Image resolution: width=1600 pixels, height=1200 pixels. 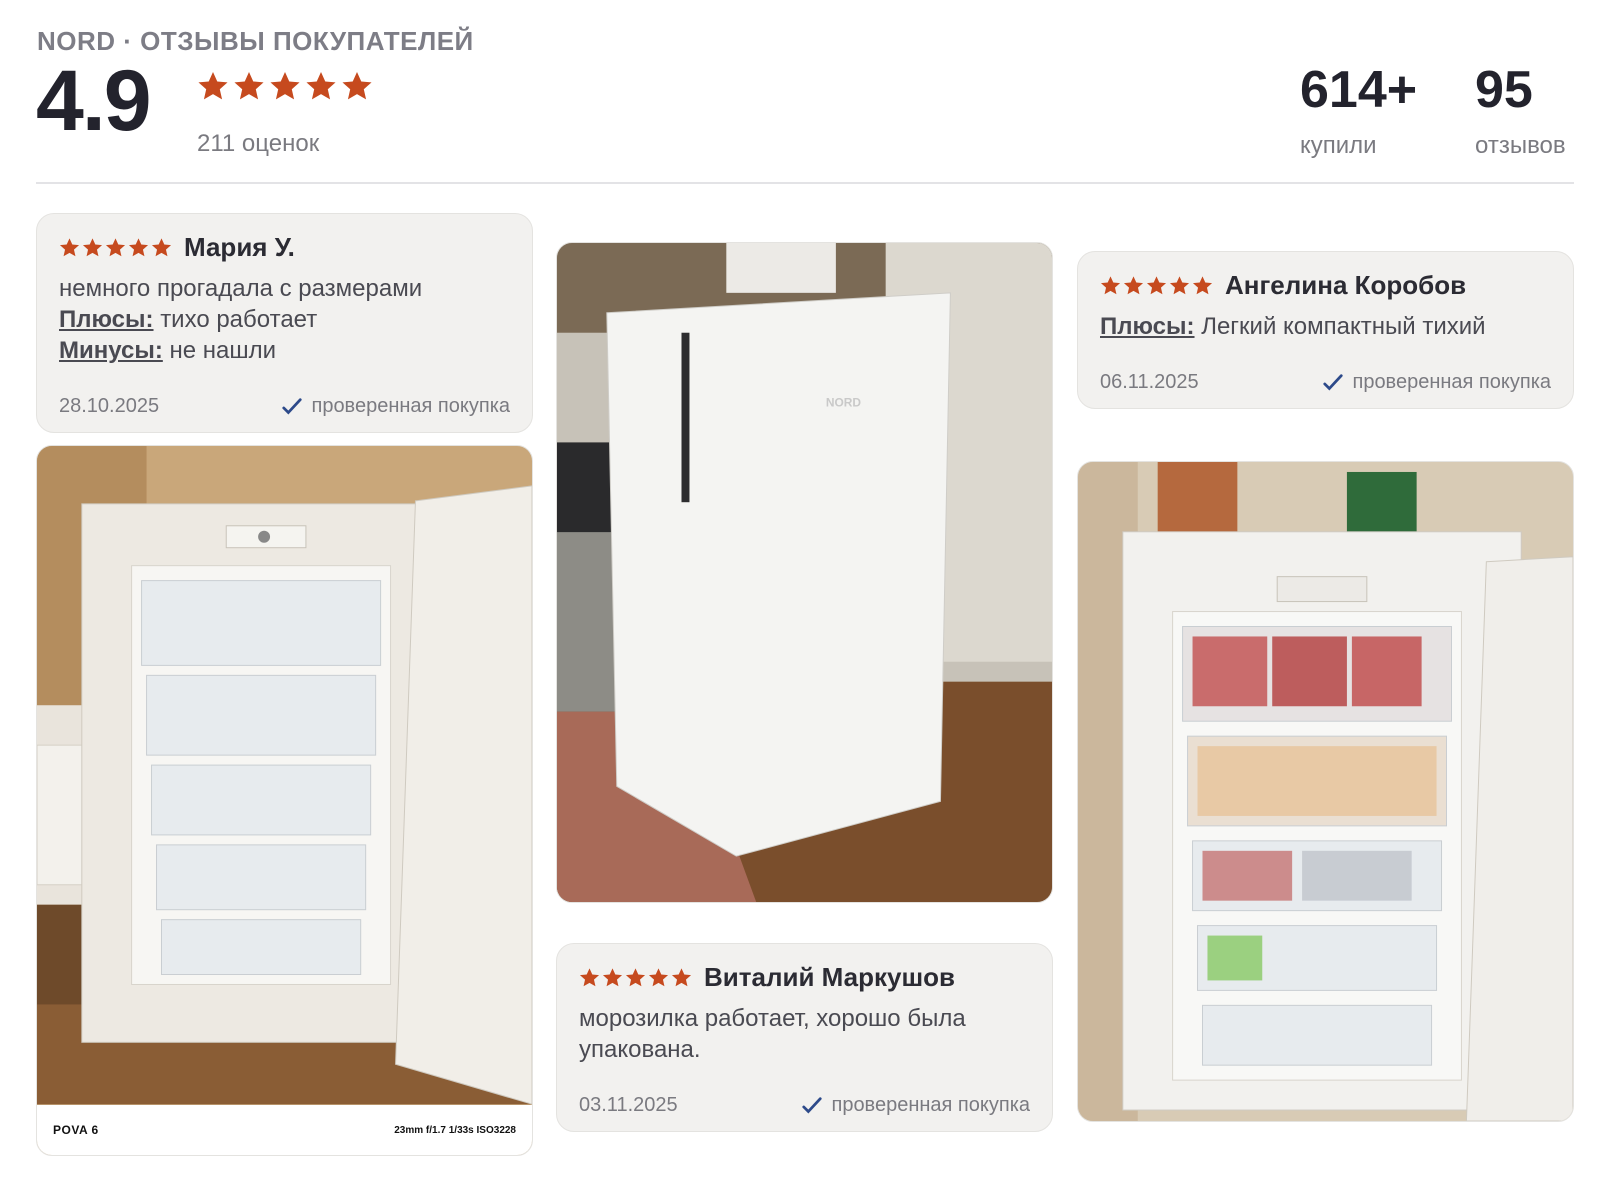 What do you see at coordinates (258, 143) in the screenshot?
I see `ratings-count: 211 оценок` at bounding box center [258, 143].